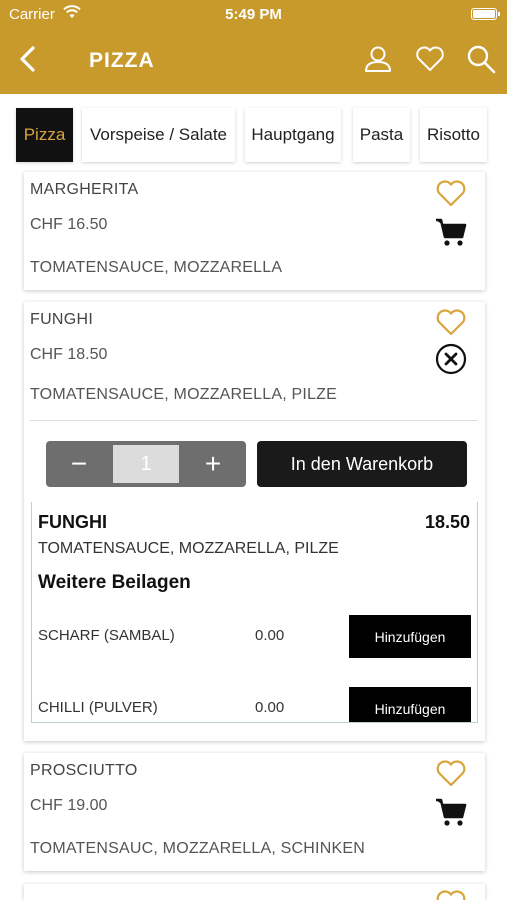 This screenshot has height=900, width=507. I want to click on tab-hauptgang: Hauptgang, so click(293, 135).